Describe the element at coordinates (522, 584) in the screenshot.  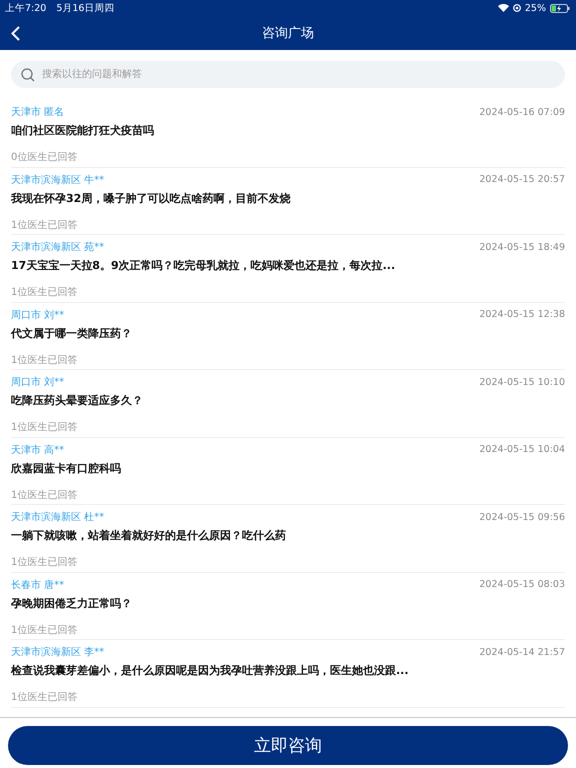
I see `question-time: 2024-05-15 08:03` at that location.